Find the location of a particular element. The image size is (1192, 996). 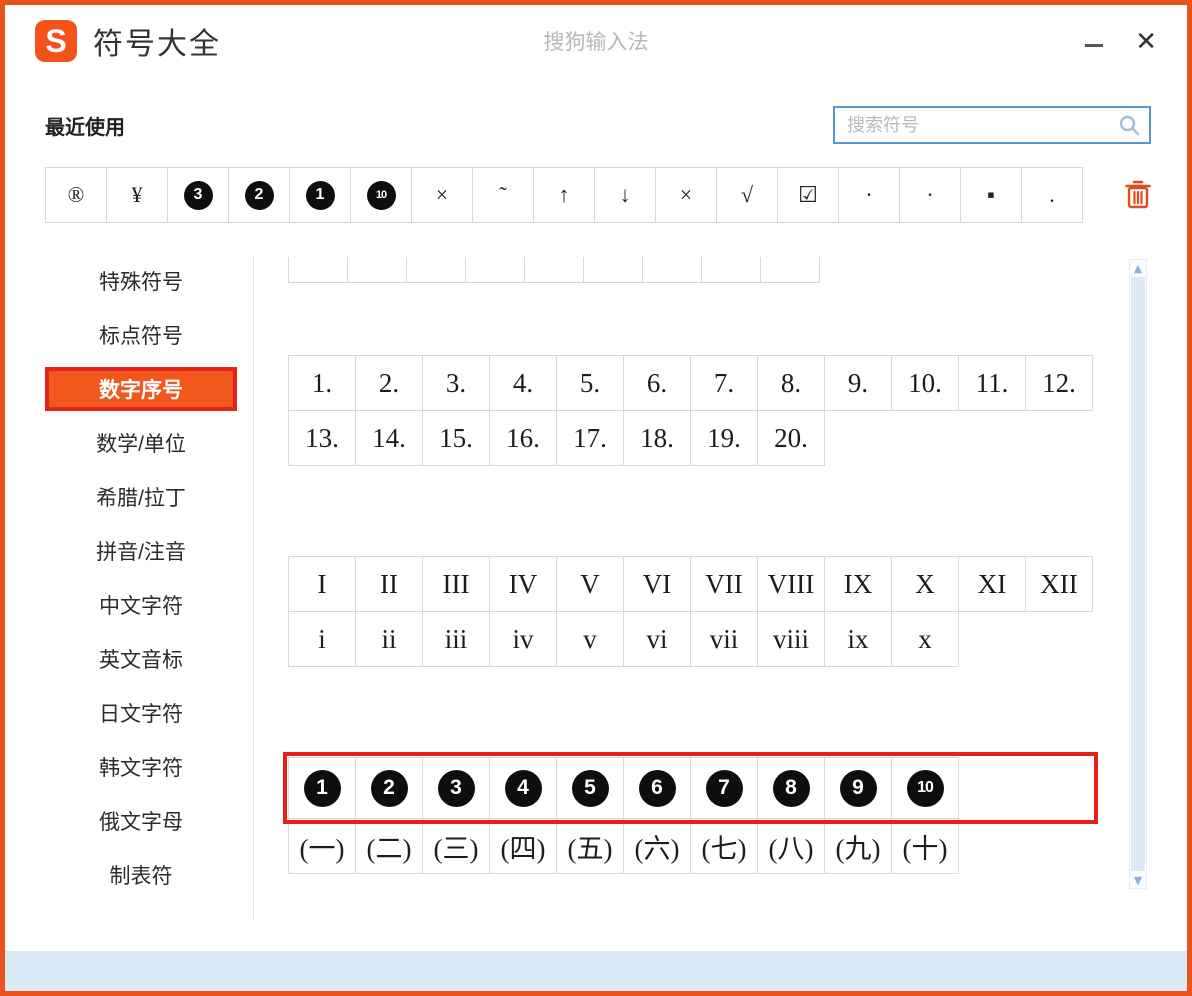

symbol-cell: 1. is located at coordinates (322, 383).